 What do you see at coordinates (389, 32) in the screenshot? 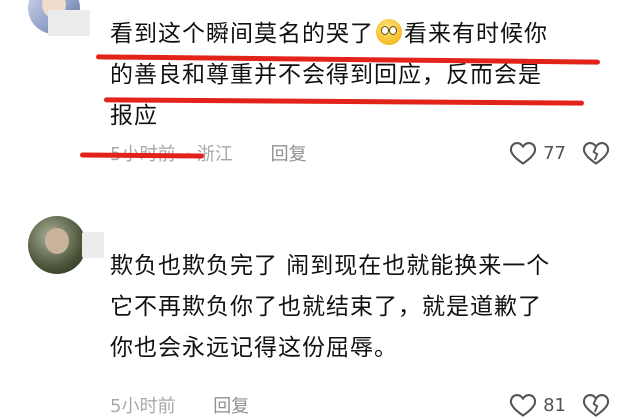
I see `smile-emoji-icon` at bounding box center [389, 32].